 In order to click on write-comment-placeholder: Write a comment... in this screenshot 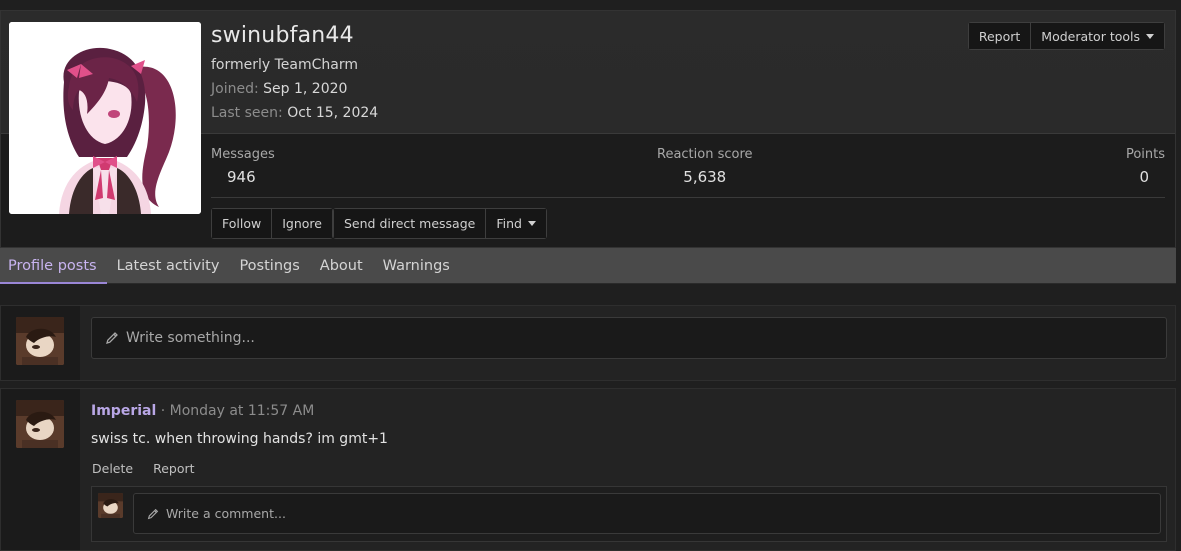, I will do `click(226, 513)`.